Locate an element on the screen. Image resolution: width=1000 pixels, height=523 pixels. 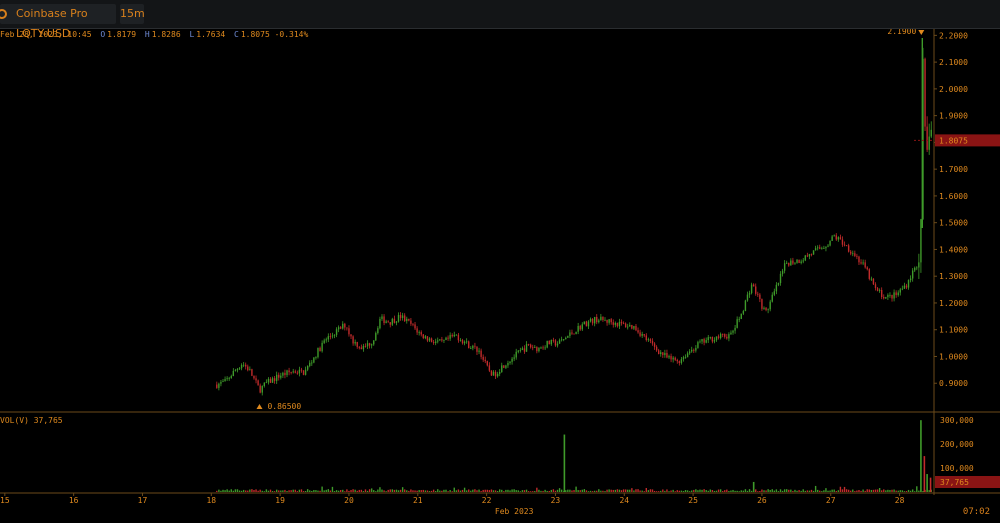
x-tick-label: 15 is located at coordinates (5, 500).